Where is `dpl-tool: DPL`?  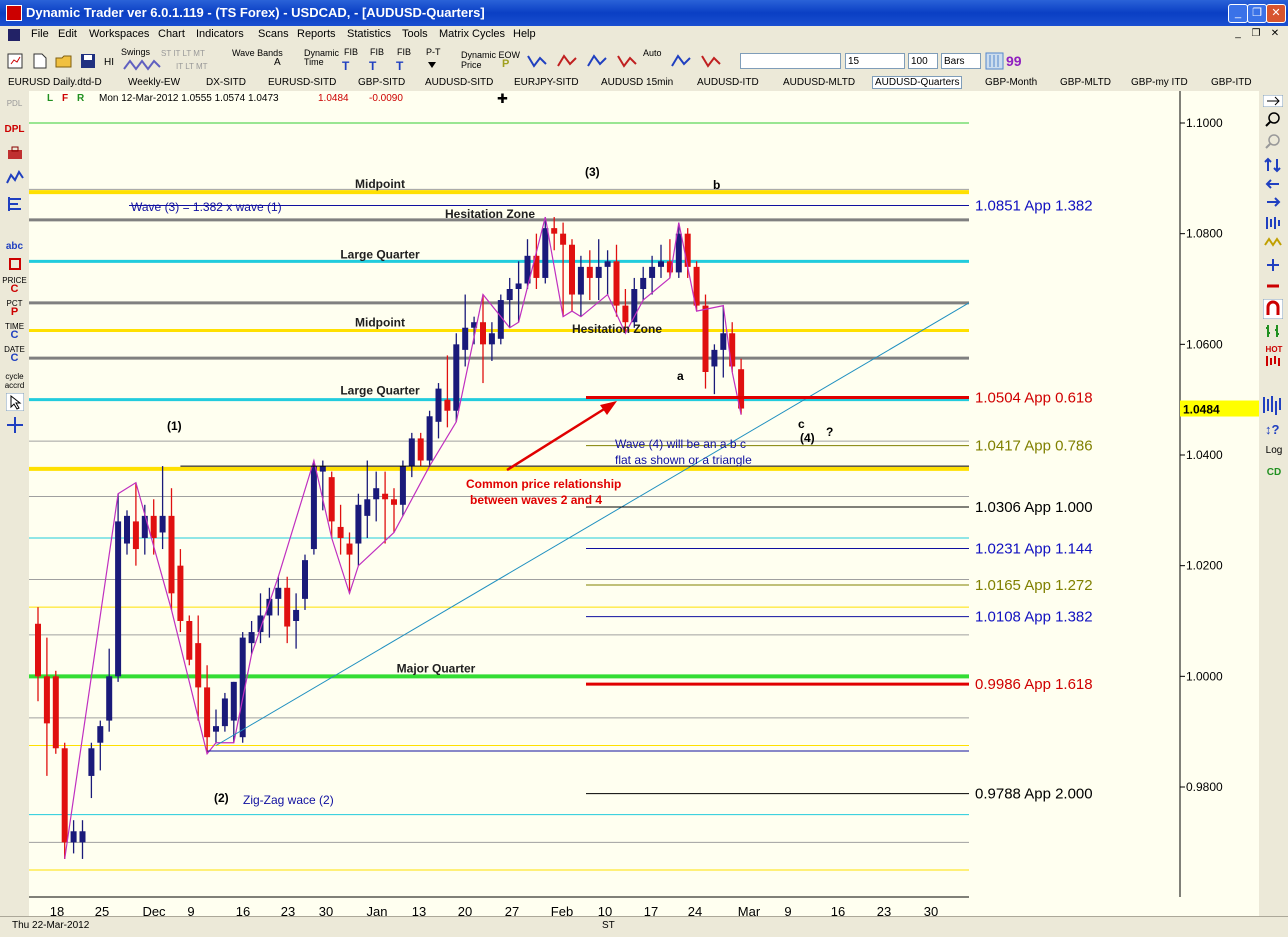 dpl-tool: DPL is located at coordinates (14, 130).